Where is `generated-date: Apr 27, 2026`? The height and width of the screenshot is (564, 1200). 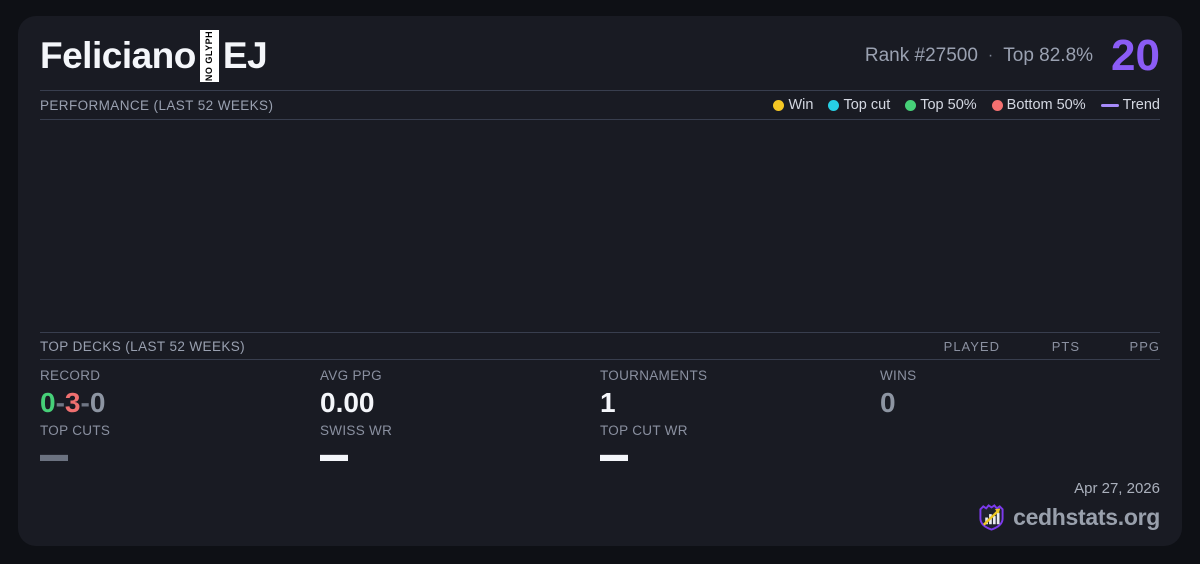
generated-date: Apr 27, 2026 is located at coordinates (1117, 488).